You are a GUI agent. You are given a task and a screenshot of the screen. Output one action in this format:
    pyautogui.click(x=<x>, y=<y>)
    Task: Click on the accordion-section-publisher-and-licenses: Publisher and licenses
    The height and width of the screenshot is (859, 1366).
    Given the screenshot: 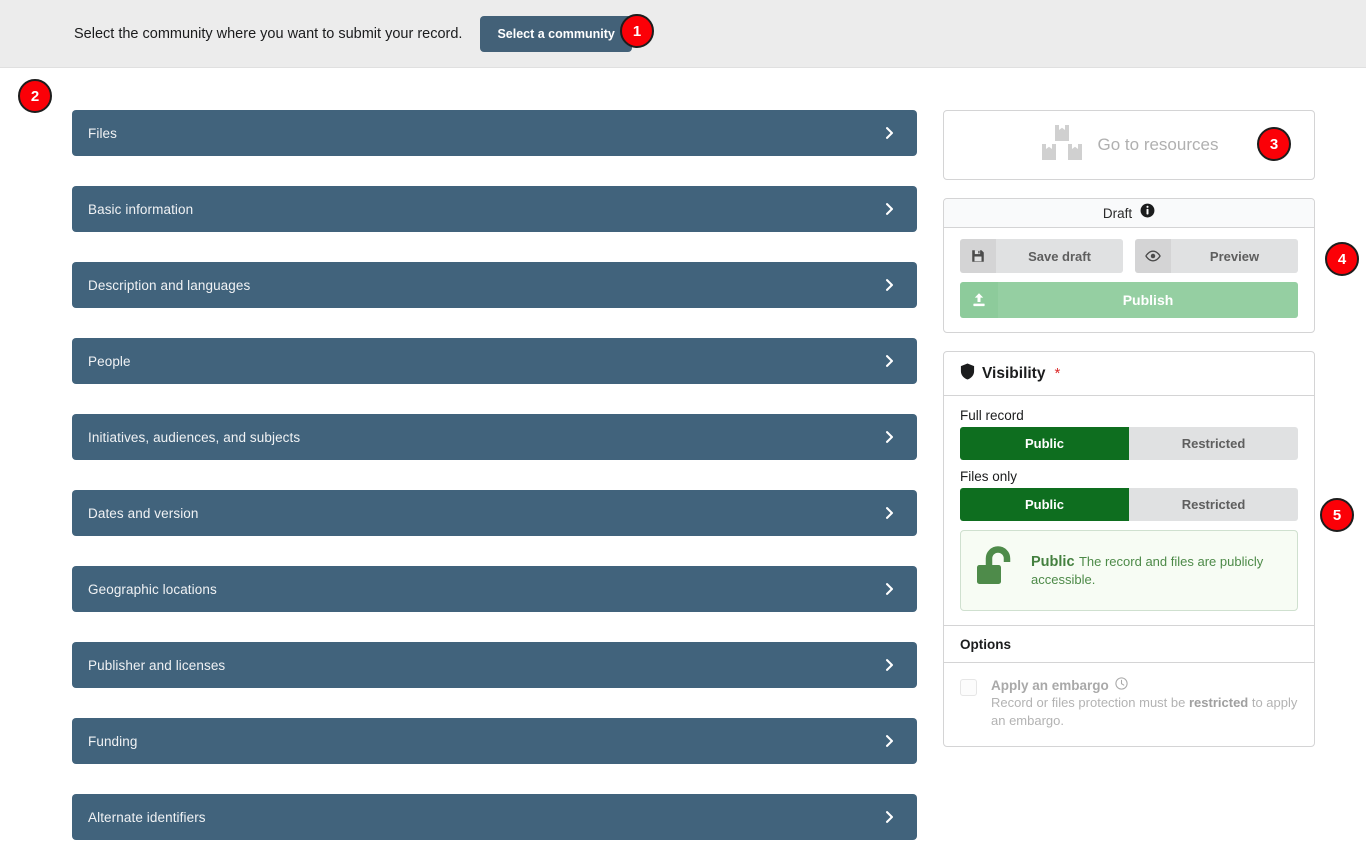 What is the action you would take?
    pyautogui.click(x=494, y=665)
    